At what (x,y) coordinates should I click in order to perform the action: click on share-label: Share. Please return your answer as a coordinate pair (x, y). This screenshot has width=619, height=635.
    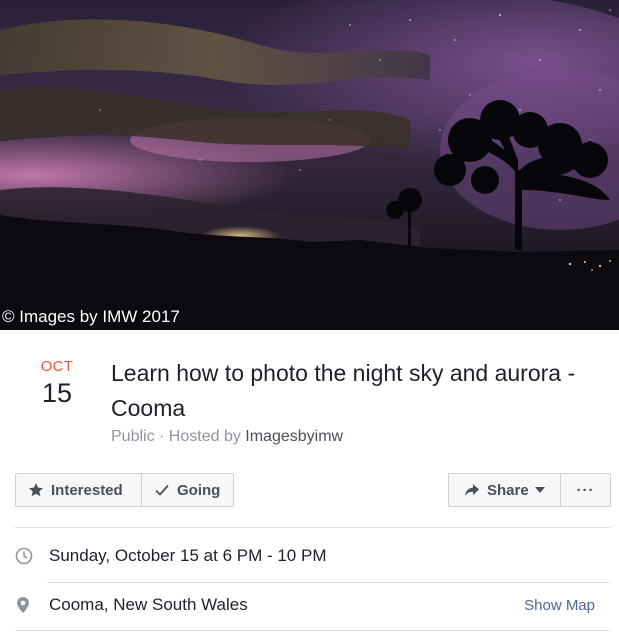
    Looking at the image, I should click on (508, 490).